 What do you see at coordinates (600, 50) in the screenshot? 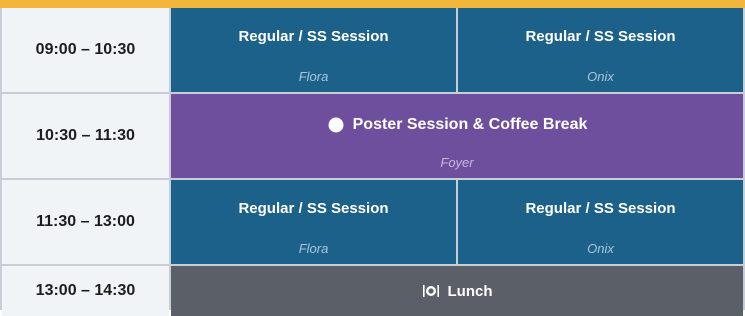
I see `session-cell-1-onix: Regular / SS Session Onix` at bounding box center [600, 50].